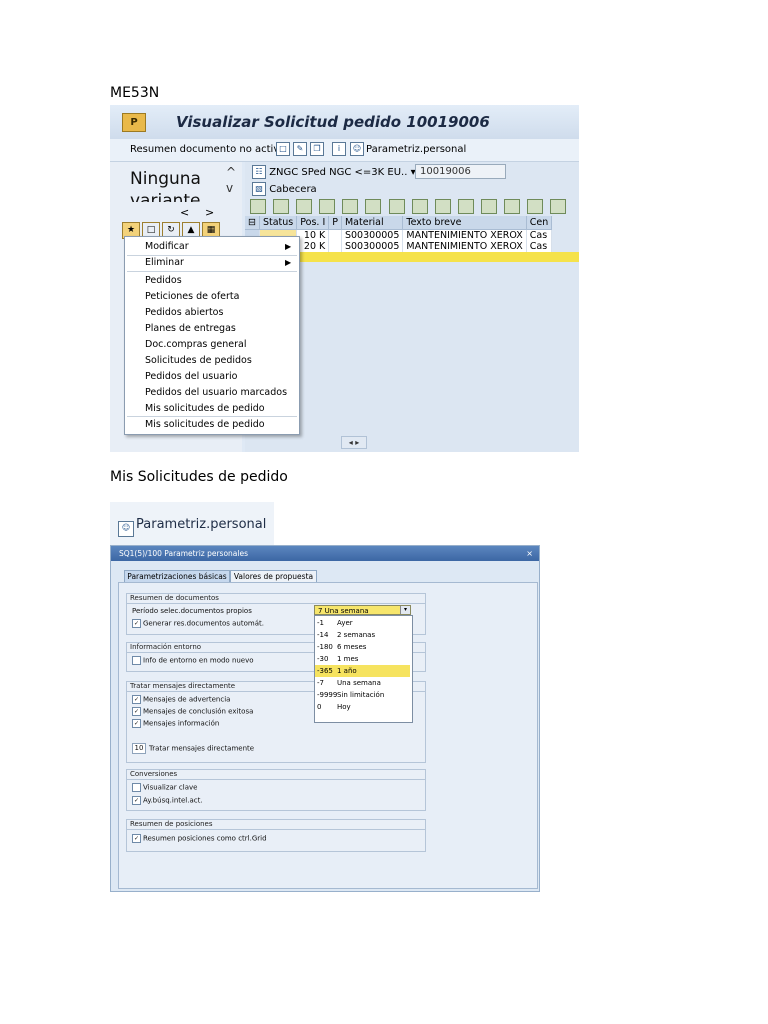 The width and height of the screenshot is (768, 1024). Describe the element at coordinates (135, 93) in the screenshot. I see `caption-me53n: ME53N` at that location.